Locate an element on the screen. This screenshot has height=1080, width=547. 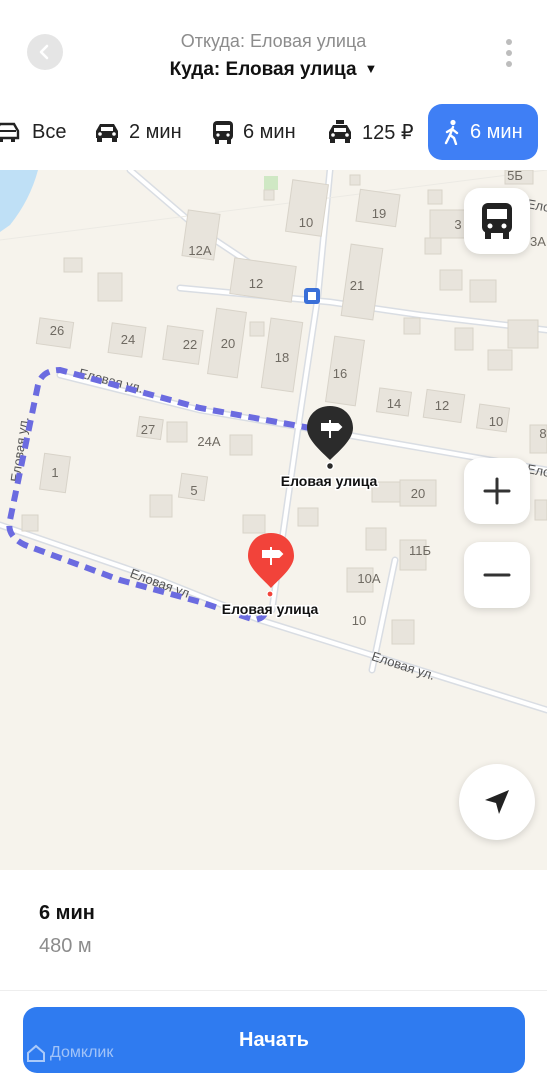
to-field: Куда: Еловая улица ▼ is located at coordinates (273, 70).